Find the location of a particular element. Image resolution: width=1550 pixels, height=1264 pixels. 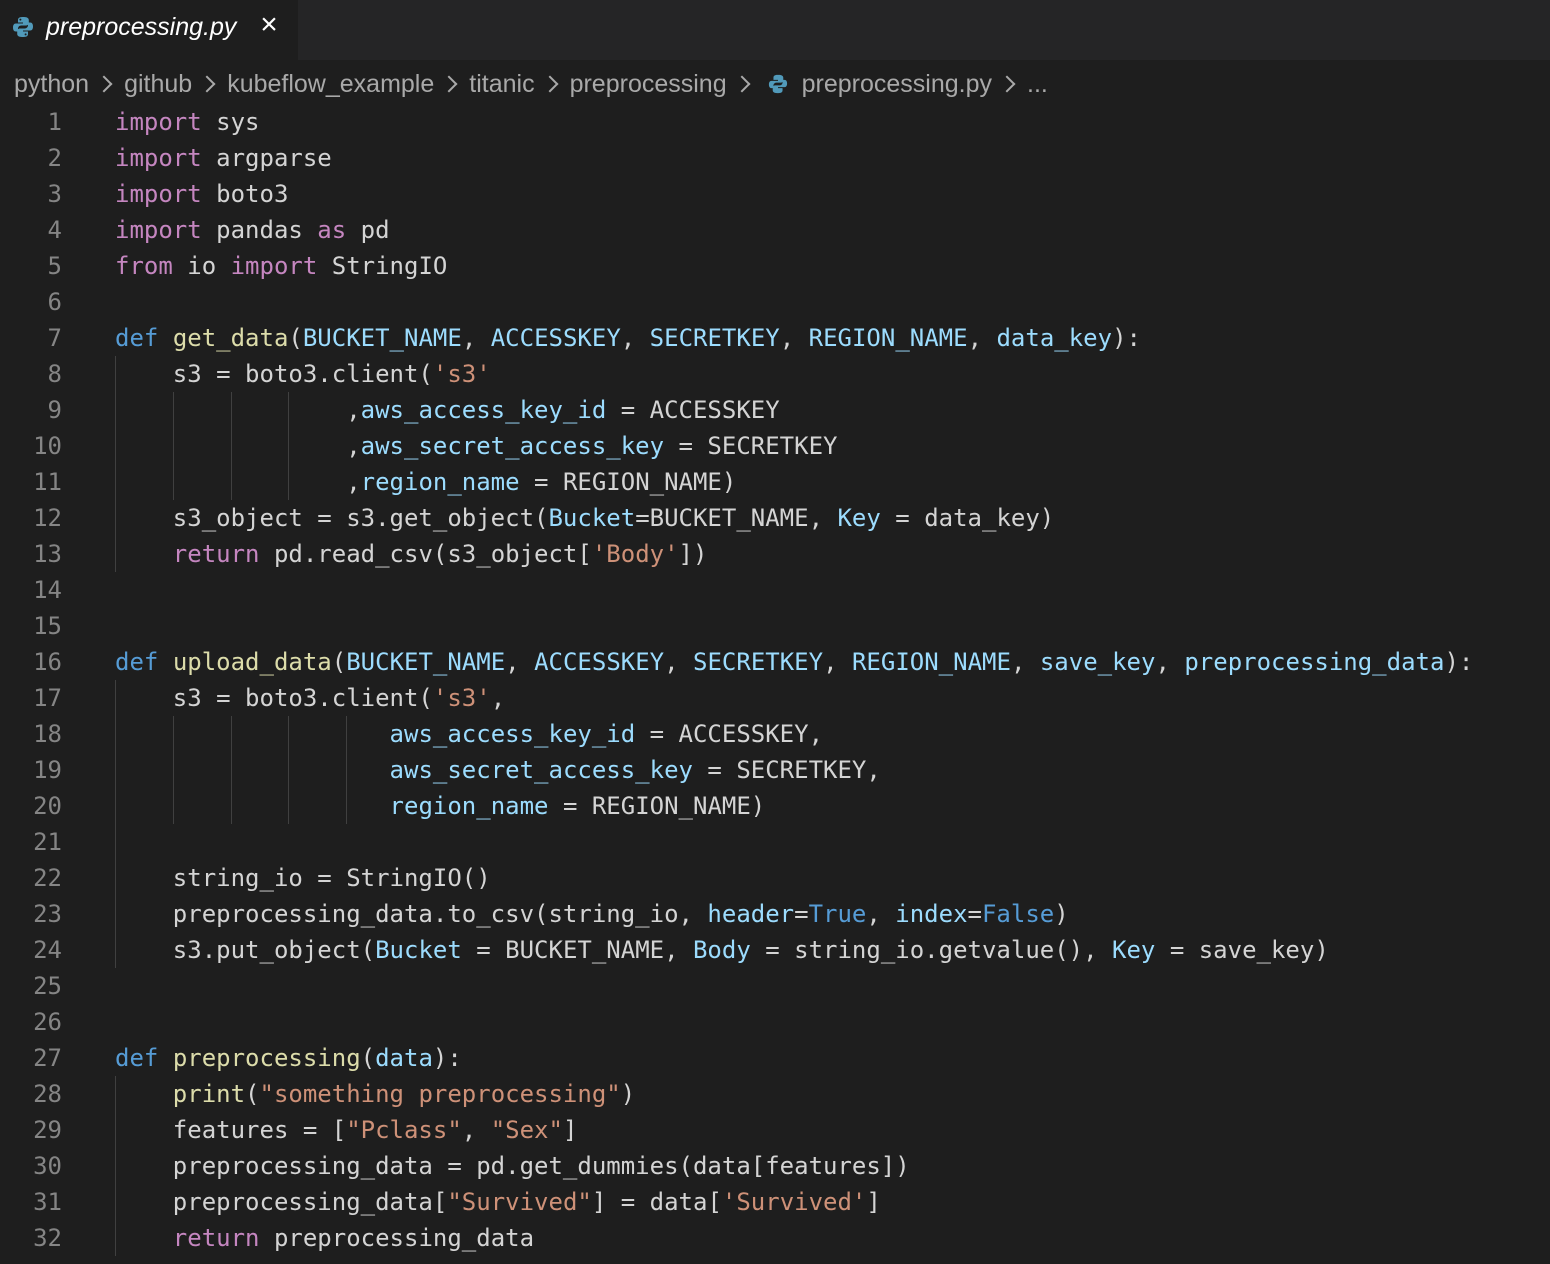

line-number: 17 is located at coordinates (47, 698).